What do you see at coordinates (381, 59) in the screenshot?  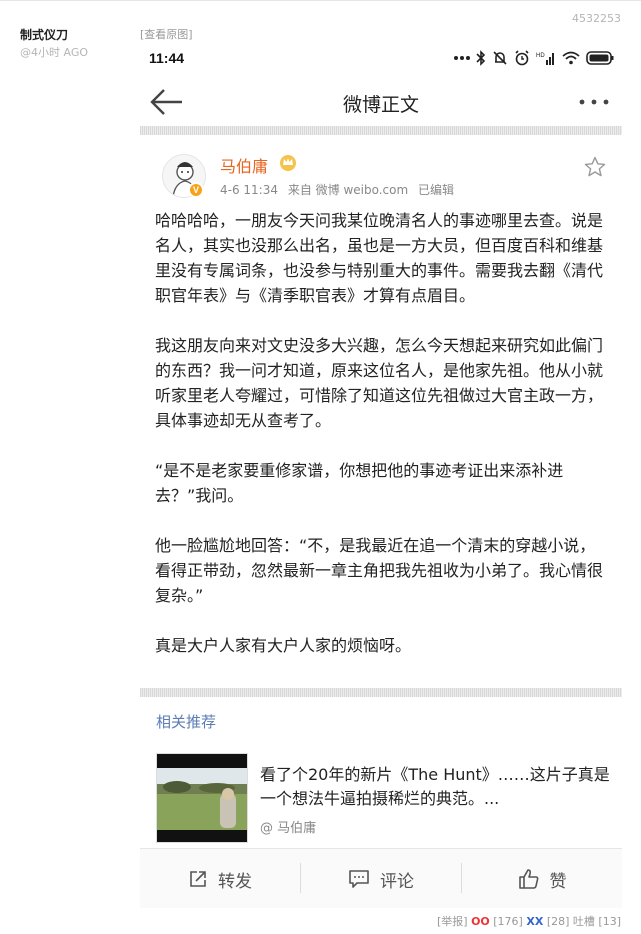 I see `status-bar: 11:44 HD` at bounding box center [381, 59].